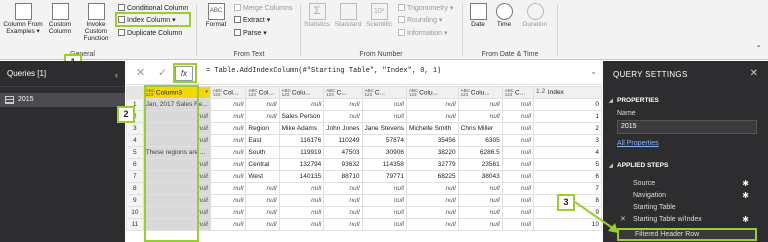 This screenshot has height=242, width=768. Describe the element at coordinates (567, 176) in the screenshot. I see `table-cell: 6` at that location.